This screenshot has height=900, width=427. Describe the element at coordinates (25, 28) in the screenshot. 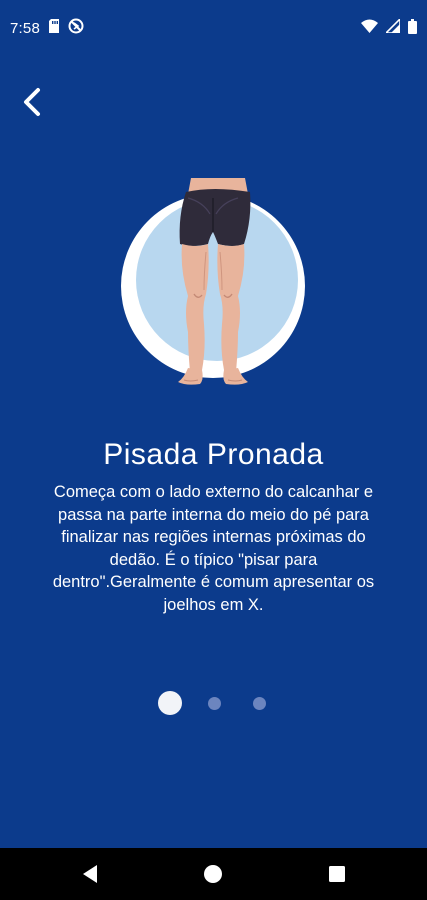

I see `status-time: 7:58` at that location.